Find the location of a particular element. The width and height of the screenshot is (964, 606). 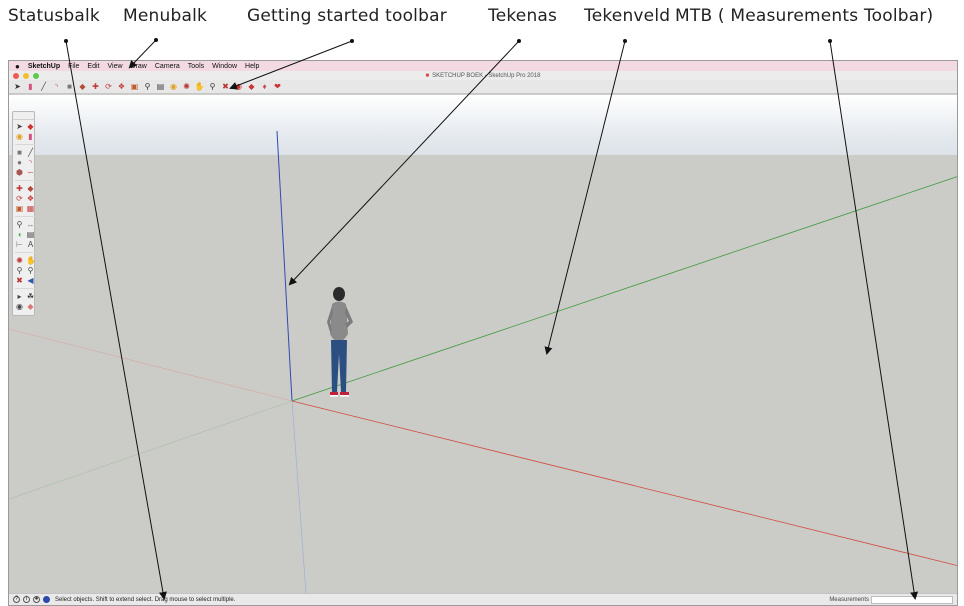

pan-tool-icon: ✋ is located at coordinates (31, 260).